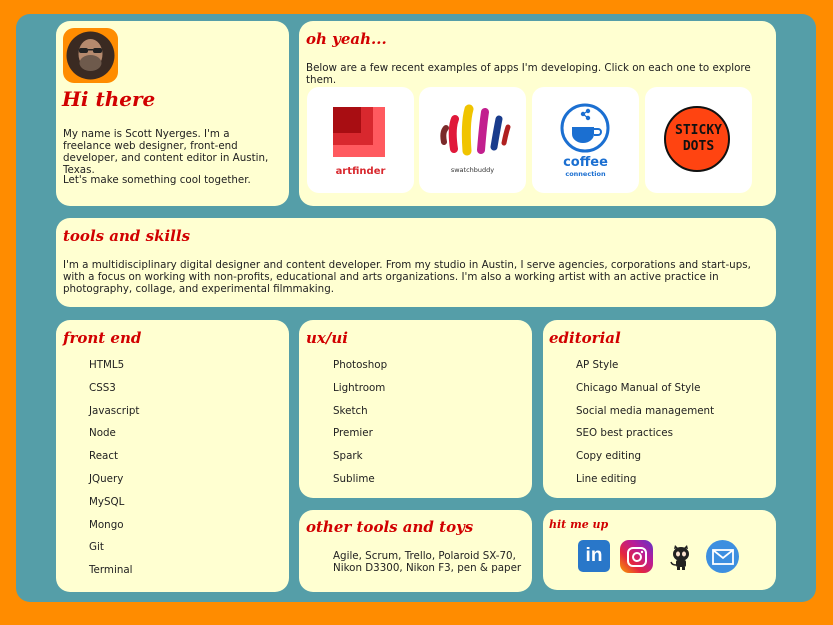 The height and width of the screenshot is (625, 833). I want to click on list-item: Sketch, so click(350, 410).